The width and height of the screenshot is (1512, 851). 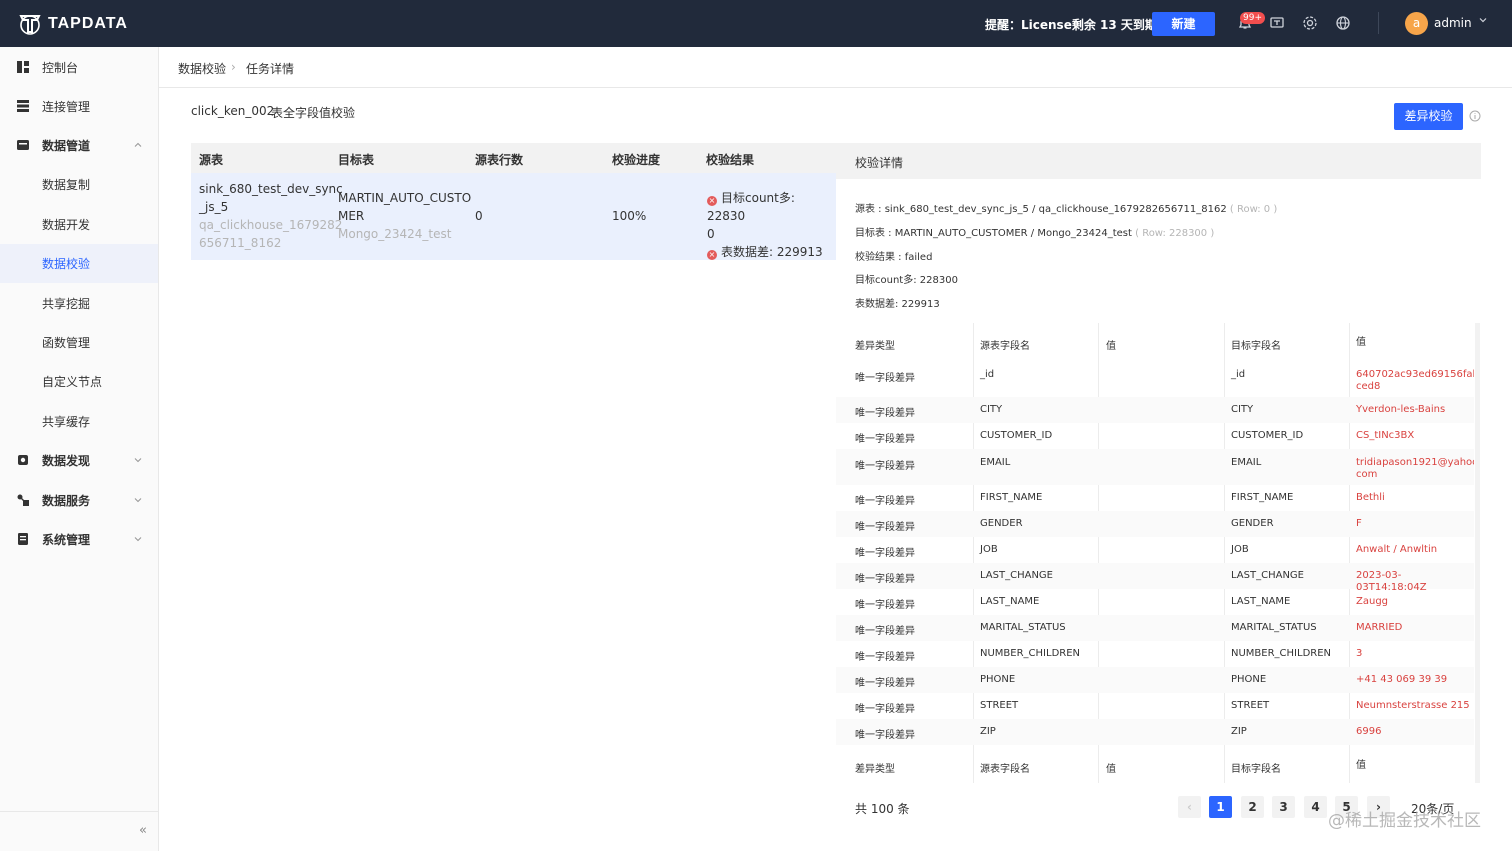 What do you see at coordinates (351, 216) in the screenshot?
I see `target-table-name-cont: MER` at bounding box center [351, 216].